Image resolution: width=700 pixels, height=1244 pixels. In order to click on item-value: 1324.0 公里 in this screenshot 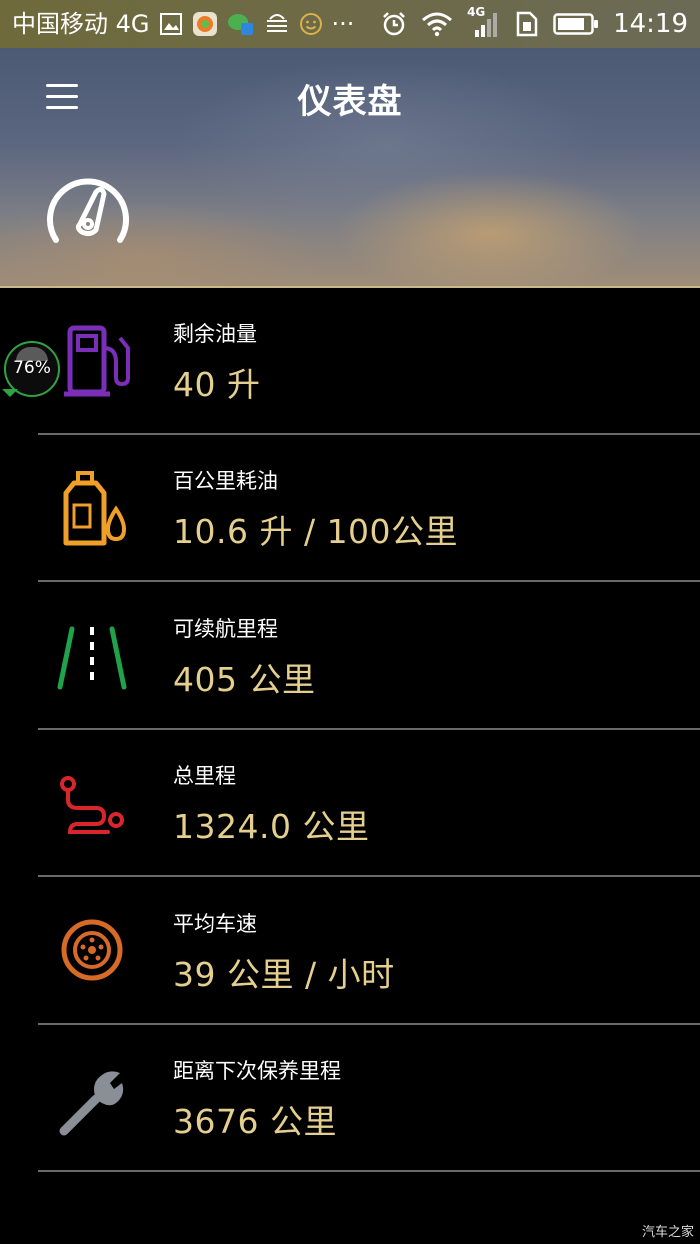, I will do `click(271, 826)`.